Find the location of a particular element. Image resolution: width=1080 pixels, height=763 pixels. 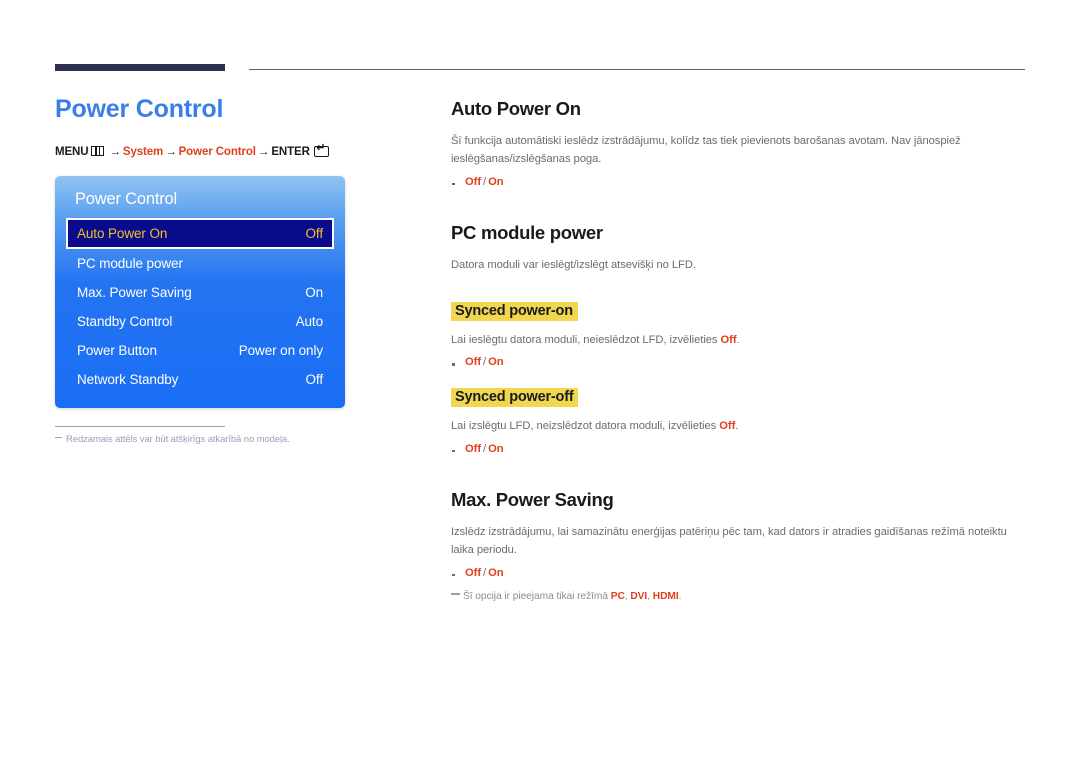

osd-row-label: Auto Power On is located at coordinates (122, 233).